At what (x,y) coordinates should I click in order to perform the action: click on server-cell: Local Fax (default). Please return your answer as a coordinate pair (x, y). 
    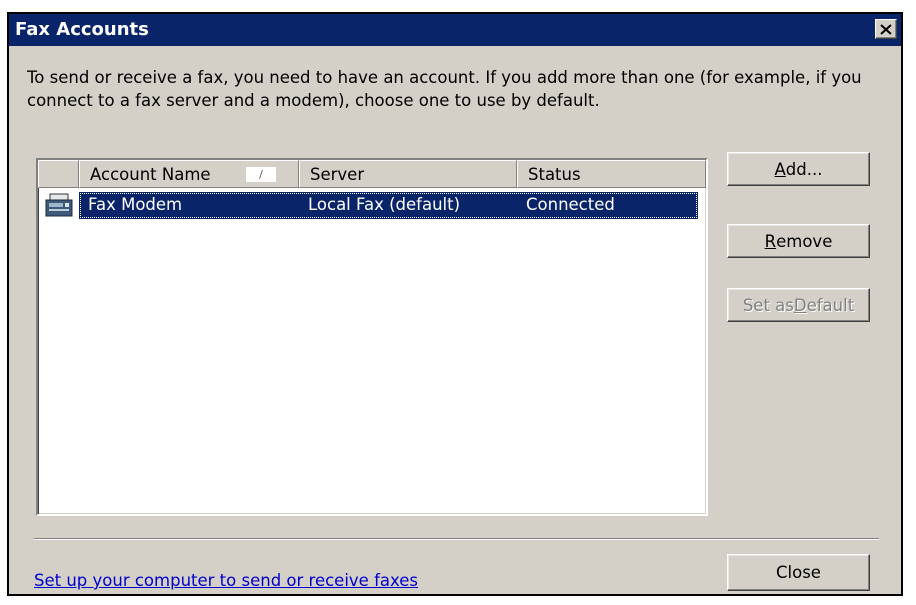
    Looking at the image, I should click on (384, 204).